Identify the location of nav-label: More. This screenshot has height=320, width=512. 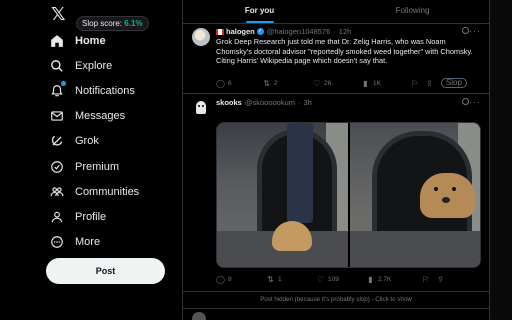
(88, 242).